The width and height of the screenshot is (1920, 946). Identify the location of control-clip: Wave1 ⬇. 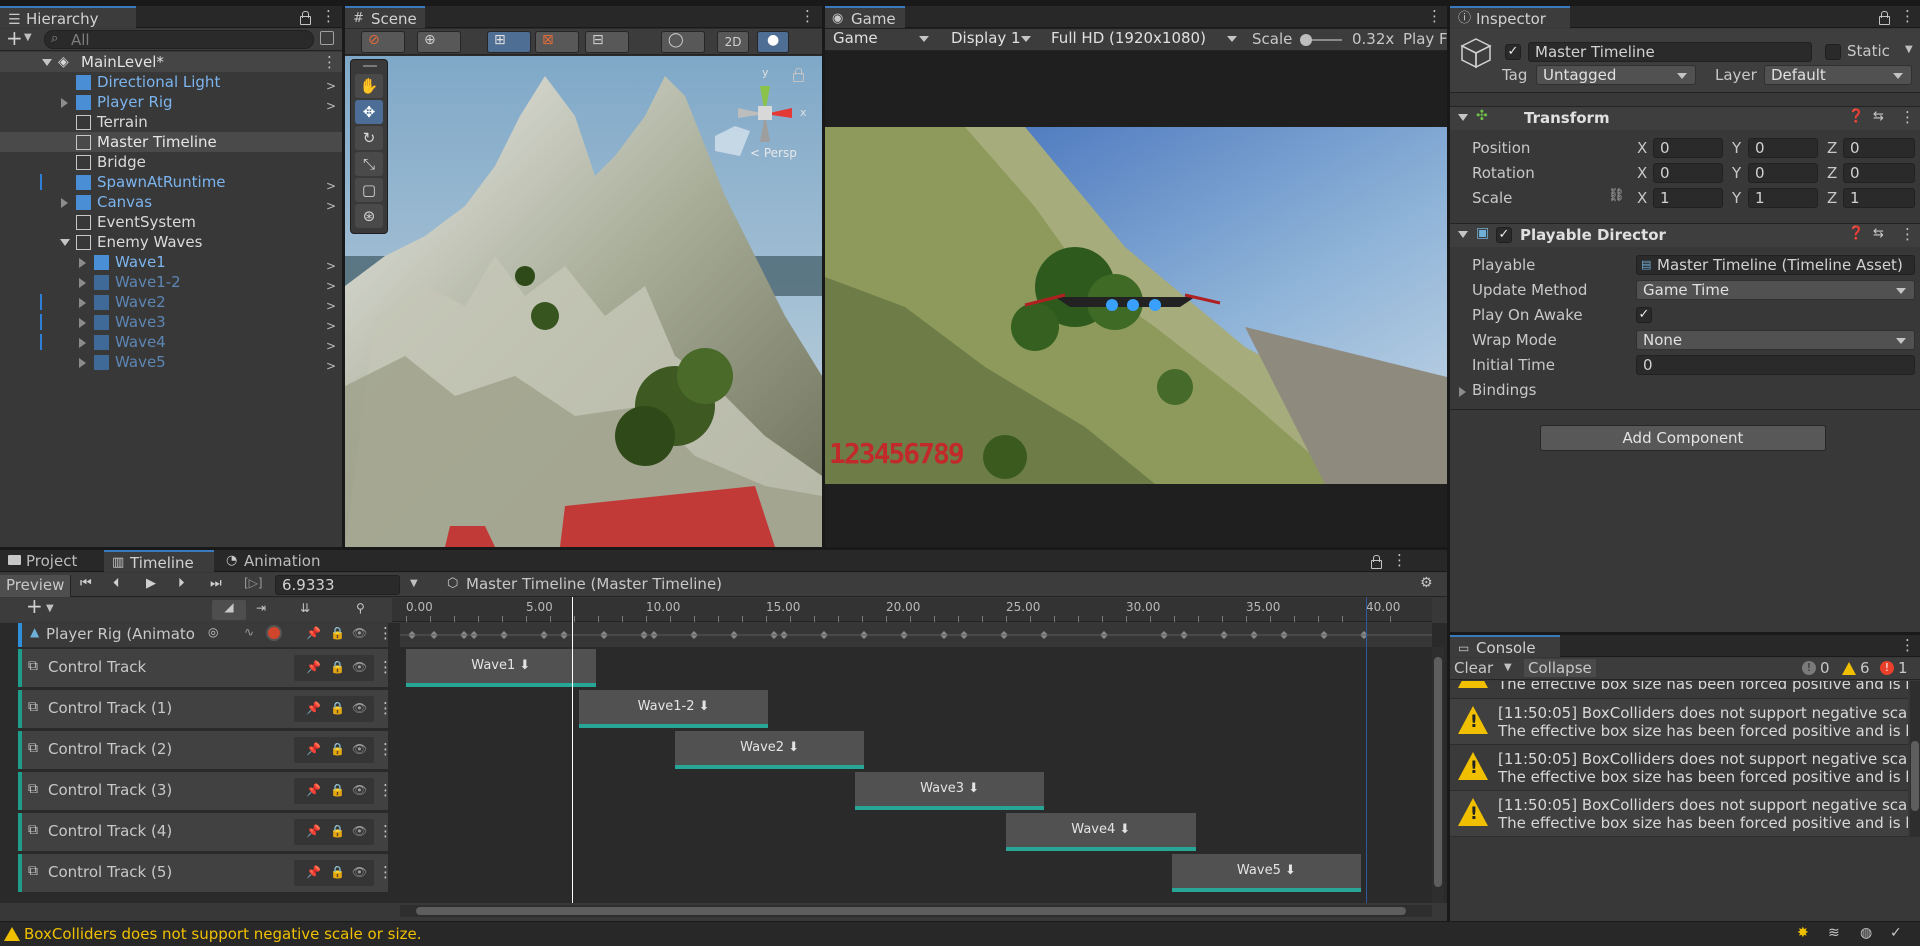
(501, 668).